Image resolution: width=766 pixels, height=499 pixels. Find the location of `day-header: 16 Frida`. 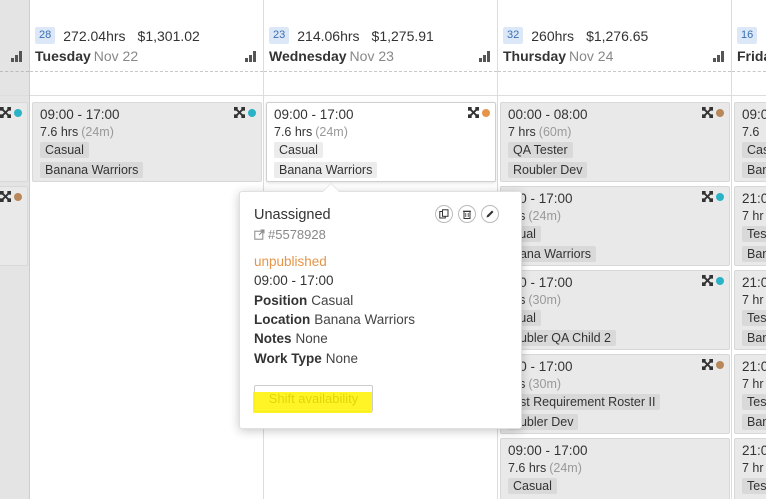

day-header: 16 Frida is located at coordinates (749, 36).